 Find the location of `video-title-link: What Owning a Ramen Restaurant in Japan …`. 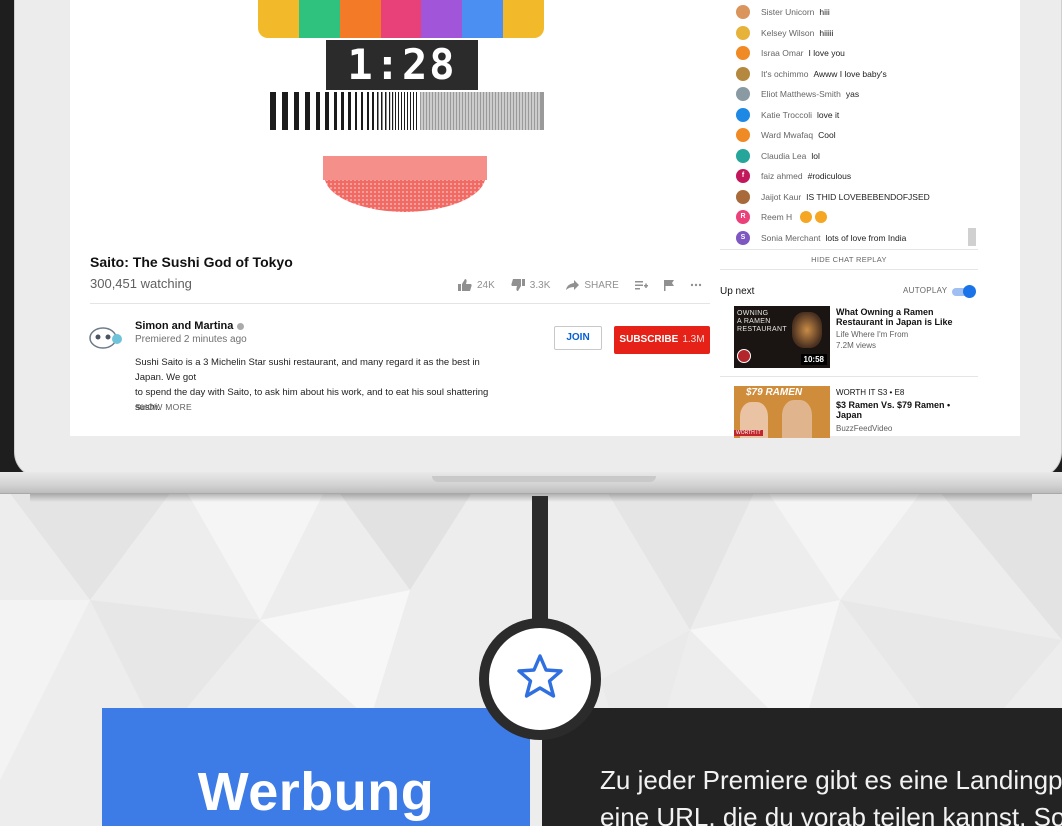

video-title-link: What Owning a Ramen Restaurant in Japan … is located at coordinates (901, 317).